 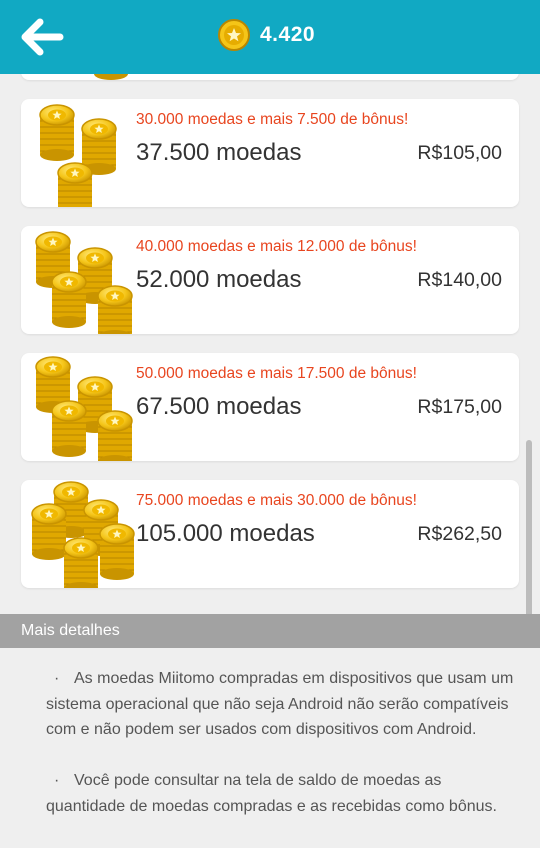 I want to click on bonus-text: 75.000 moedas e mais 30.000 de bônus!, so click(x=276, y=500).